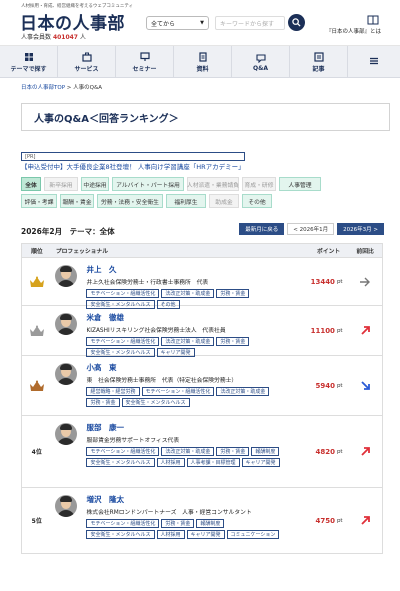  What do you see at coordinates (148, 184) in the screenshot?
I see `filter-button: アルバイト・パート採用` at bounding box center [148, 184].